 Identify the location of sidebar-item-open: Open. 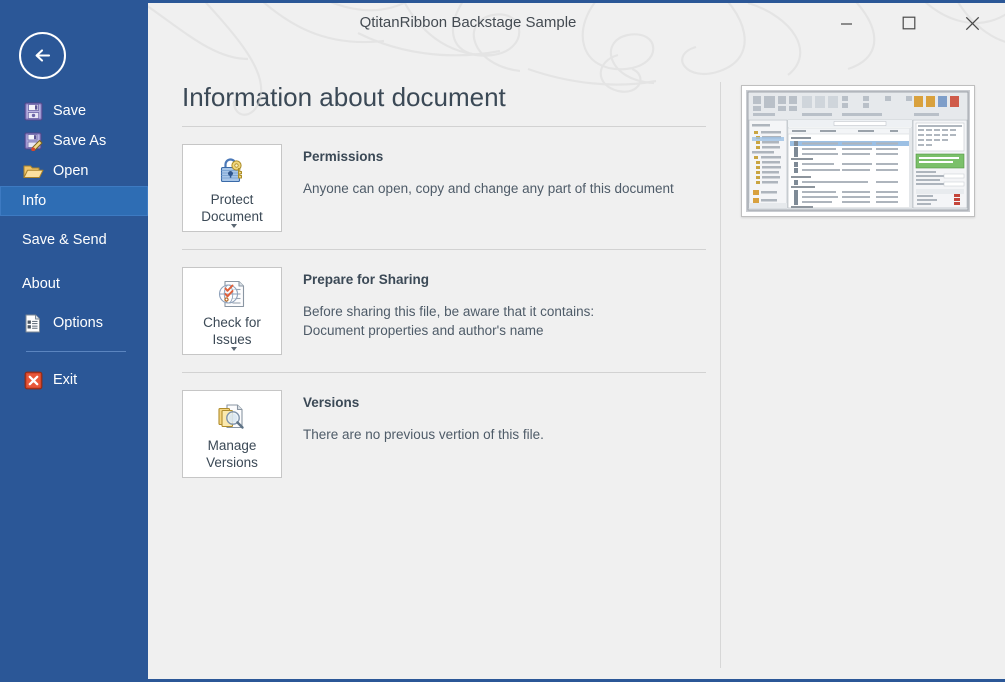
(74, 171).